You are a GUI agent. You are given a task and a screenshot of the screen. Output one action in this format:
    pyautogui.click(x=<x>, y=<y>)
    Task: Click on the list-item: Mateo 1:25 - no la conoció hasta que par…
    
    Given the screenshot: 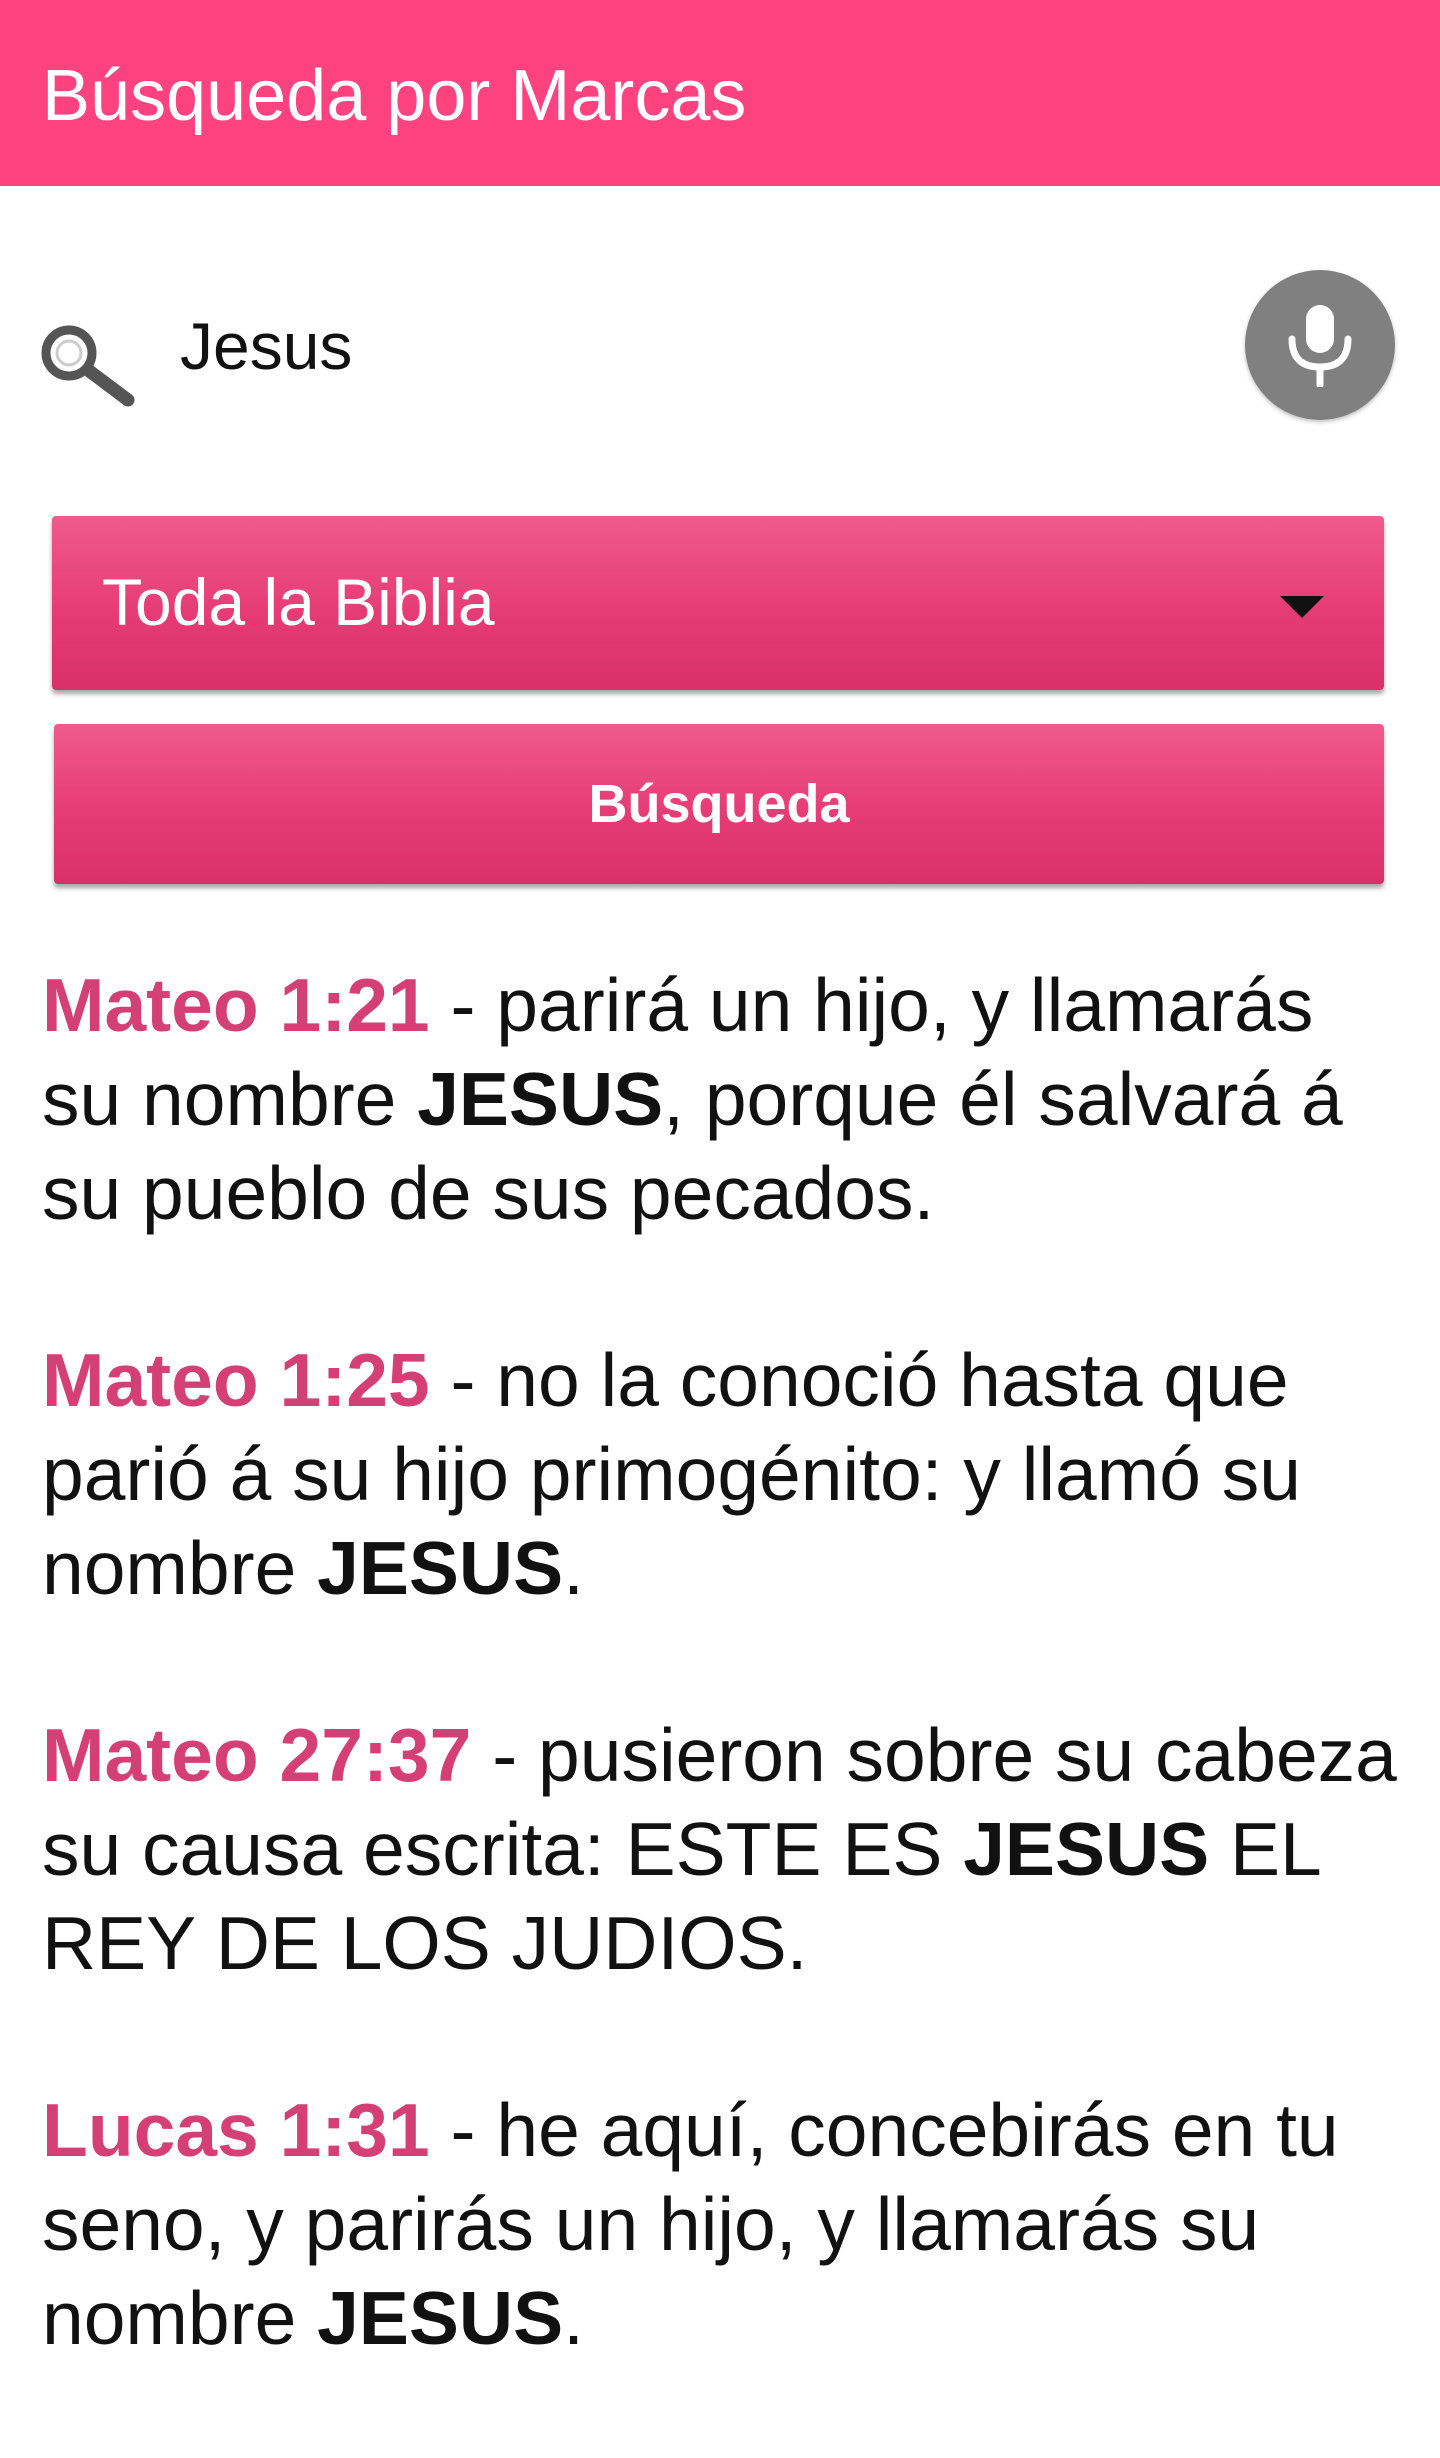 What is the action you would take?
    pyautogui.click(x=727, y=1474)
    